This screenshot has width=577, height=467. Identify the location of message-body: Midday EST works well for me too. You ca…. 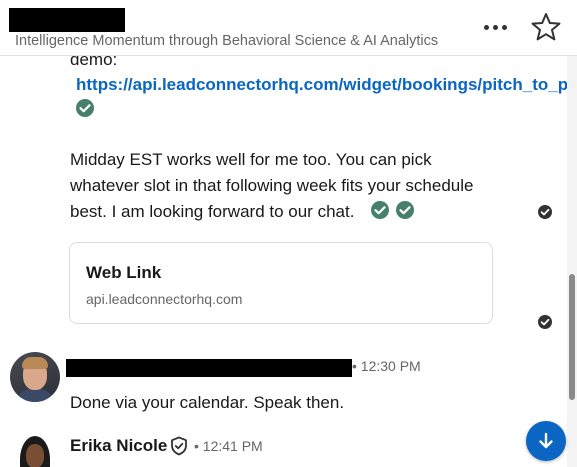
(290, 186).